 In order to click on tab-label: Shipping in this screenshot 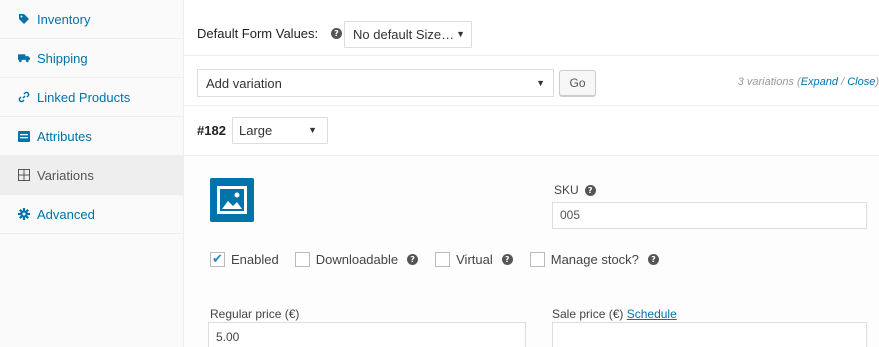, I will do `click(62, 58)`.